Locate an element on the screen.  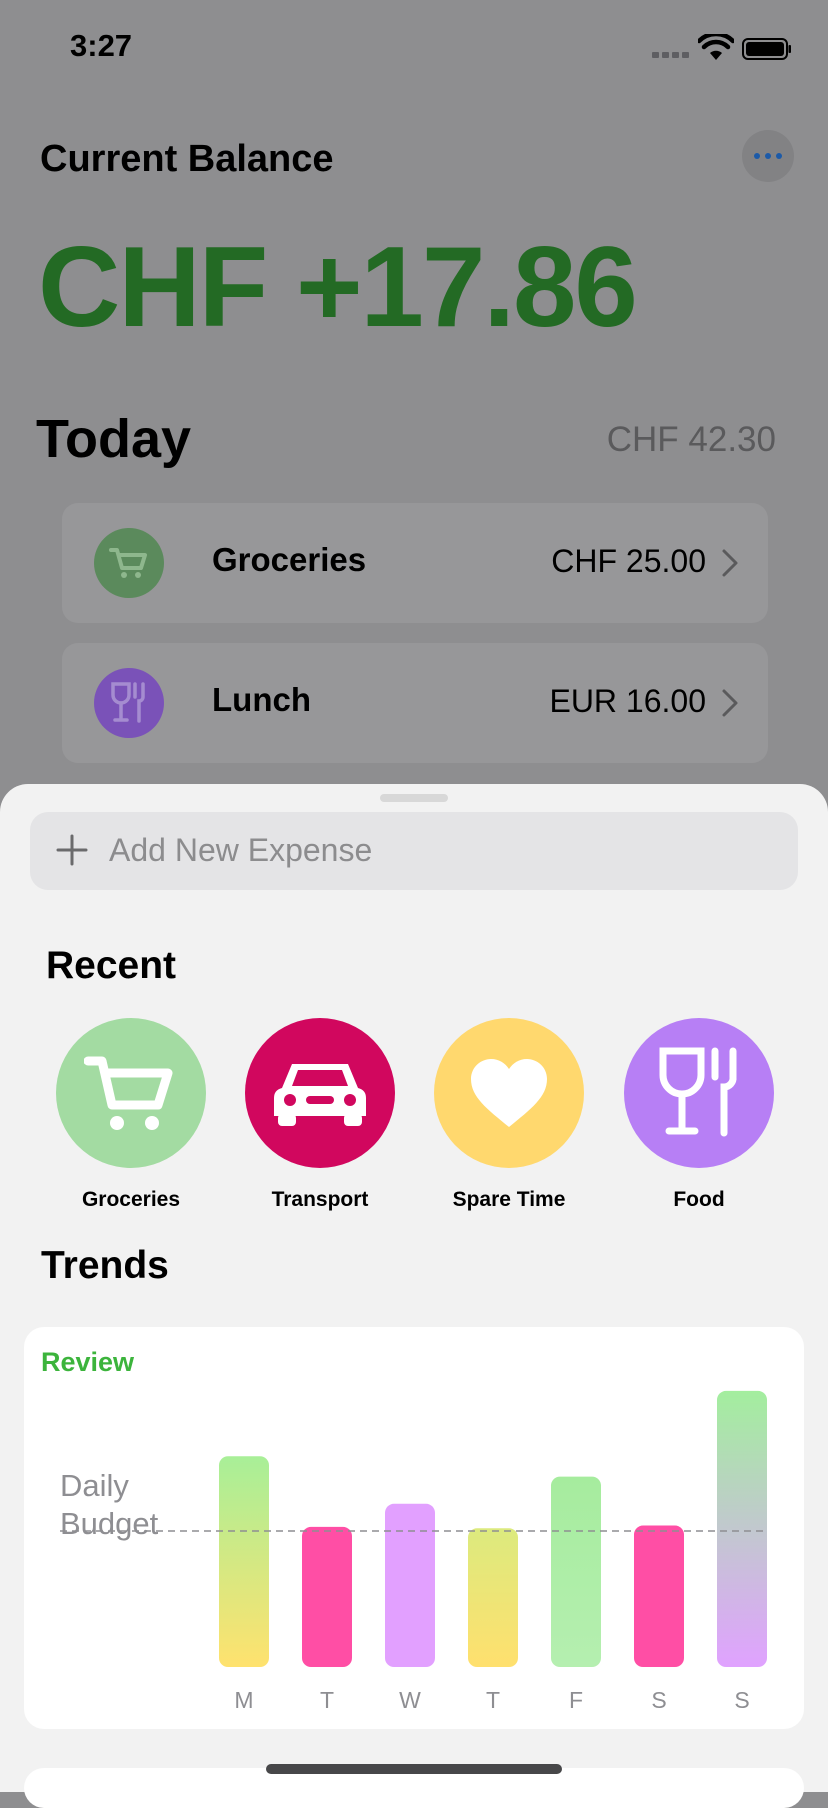
cellular-signal-icon is located at coordinates (671, 54).